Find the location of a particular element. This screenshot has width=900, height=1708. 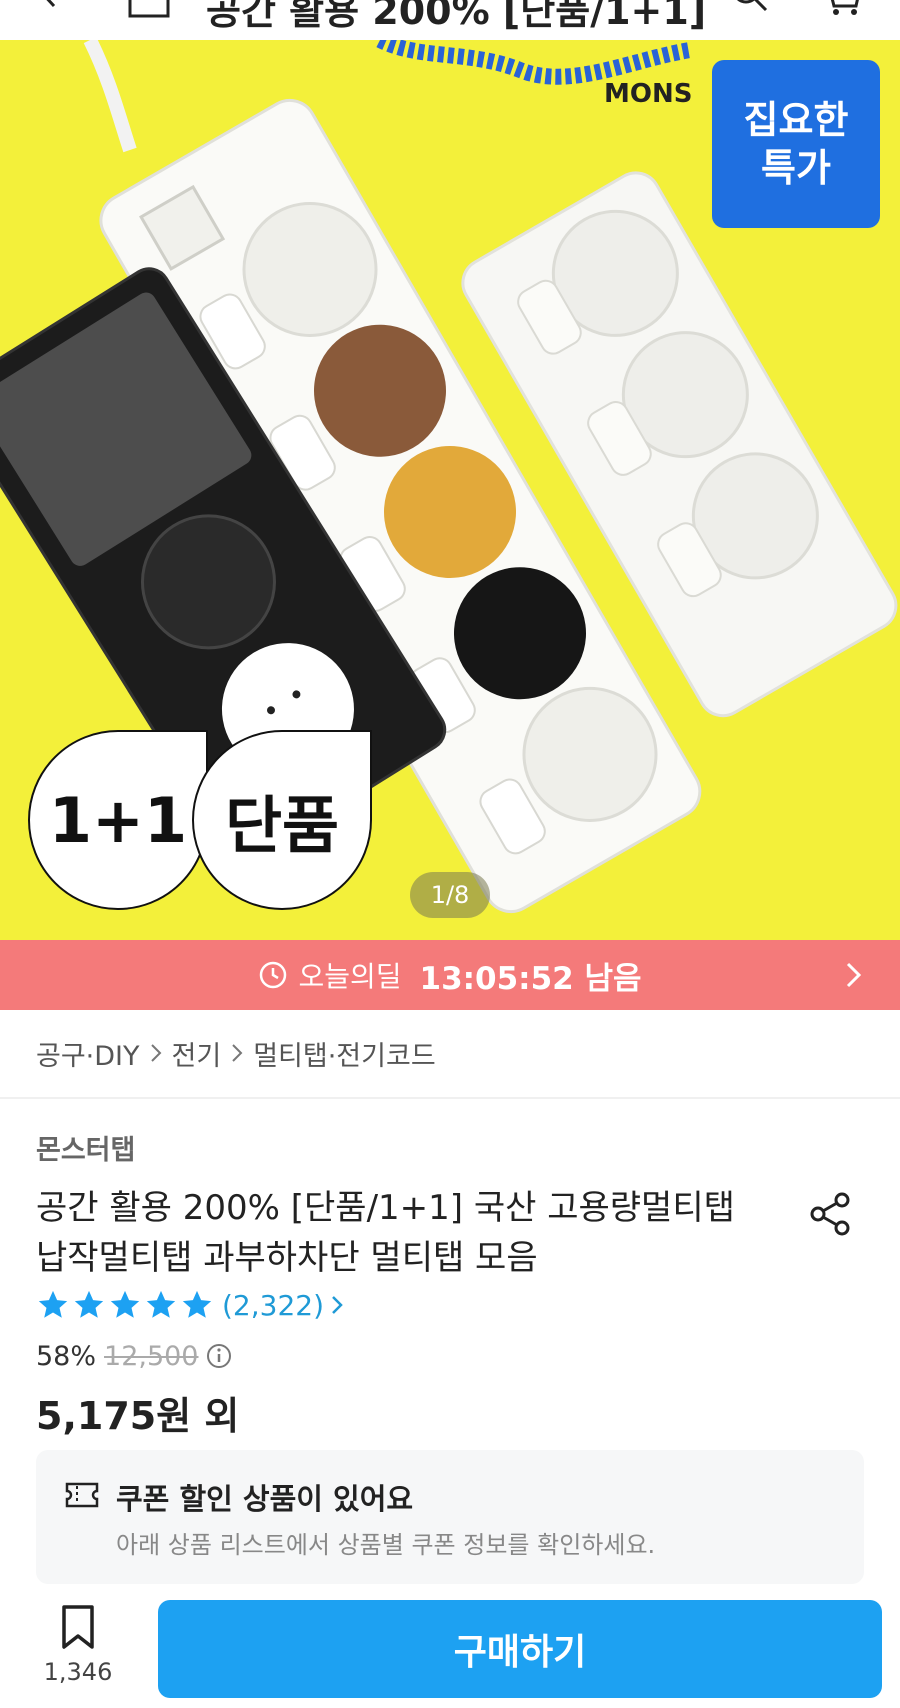

brand-mark: MONS is located at coordinates (648, 94).